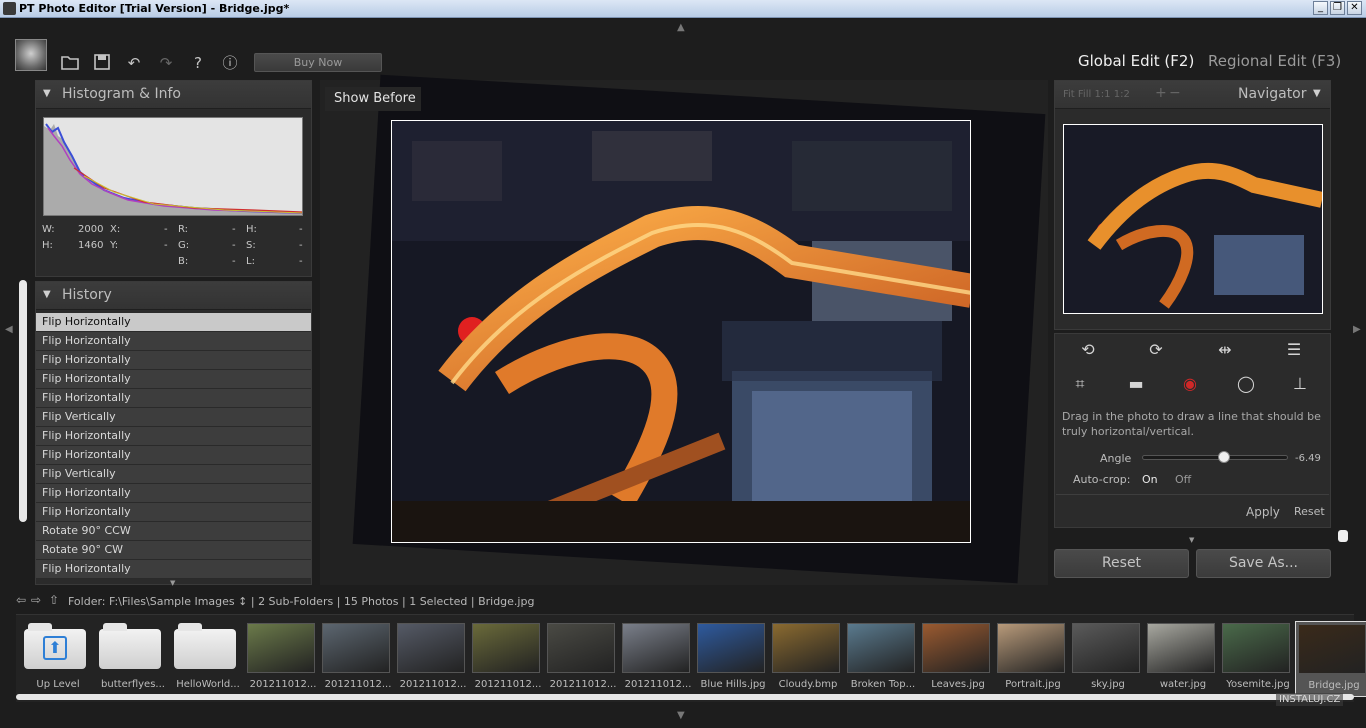 The width and height of the screenshot is (1366, 728). What do you see at coordinates (91, 245) in the screenshot?
I see `info-h-value: 1460` at bounding box center [91, 245].